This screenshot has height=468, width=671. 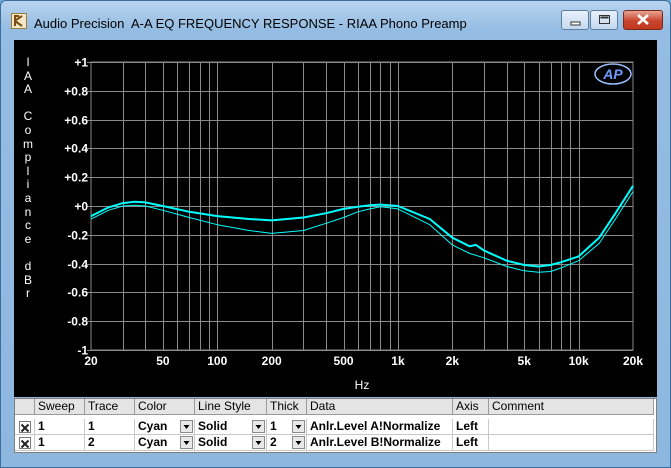 What do you see at coordinates (19, 21) in the screenshot?
I see `app-icon` at bounding box center [19, 21].